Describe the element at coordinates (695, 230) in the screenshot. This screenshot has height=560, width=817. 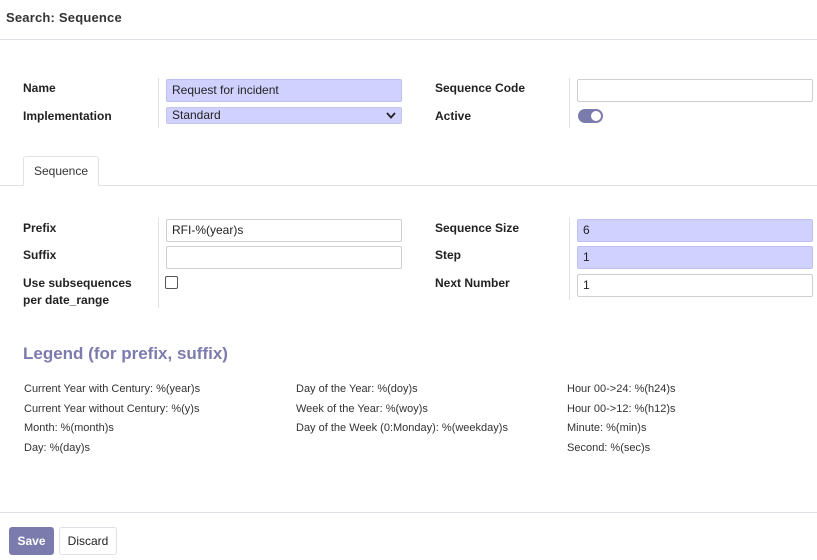
I see `sequence-size-input: 6` at that location.